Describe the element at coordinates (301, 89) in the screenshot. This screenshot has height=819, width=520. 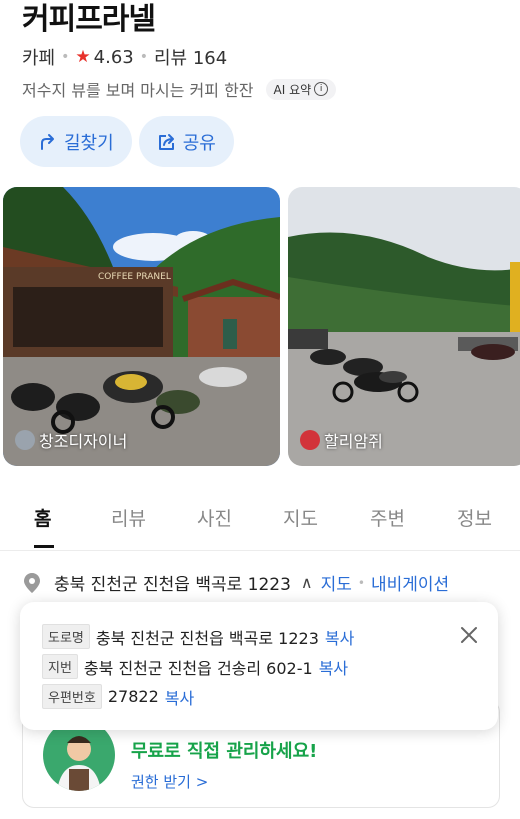
I see `ai-summary-badge: AI 요약 i` at that location.